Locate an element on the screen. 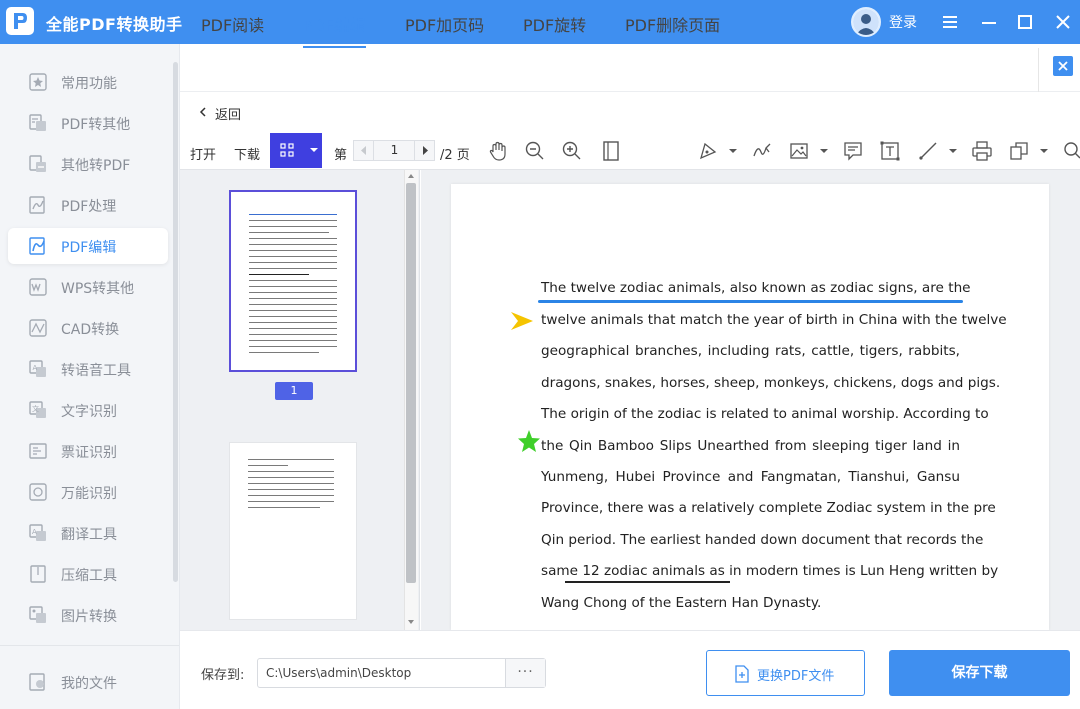 The height and width of the screenshot is (709, 1080). sidebar-item-universal-ocr: 万能识别 is located at coordinates (88, 492).